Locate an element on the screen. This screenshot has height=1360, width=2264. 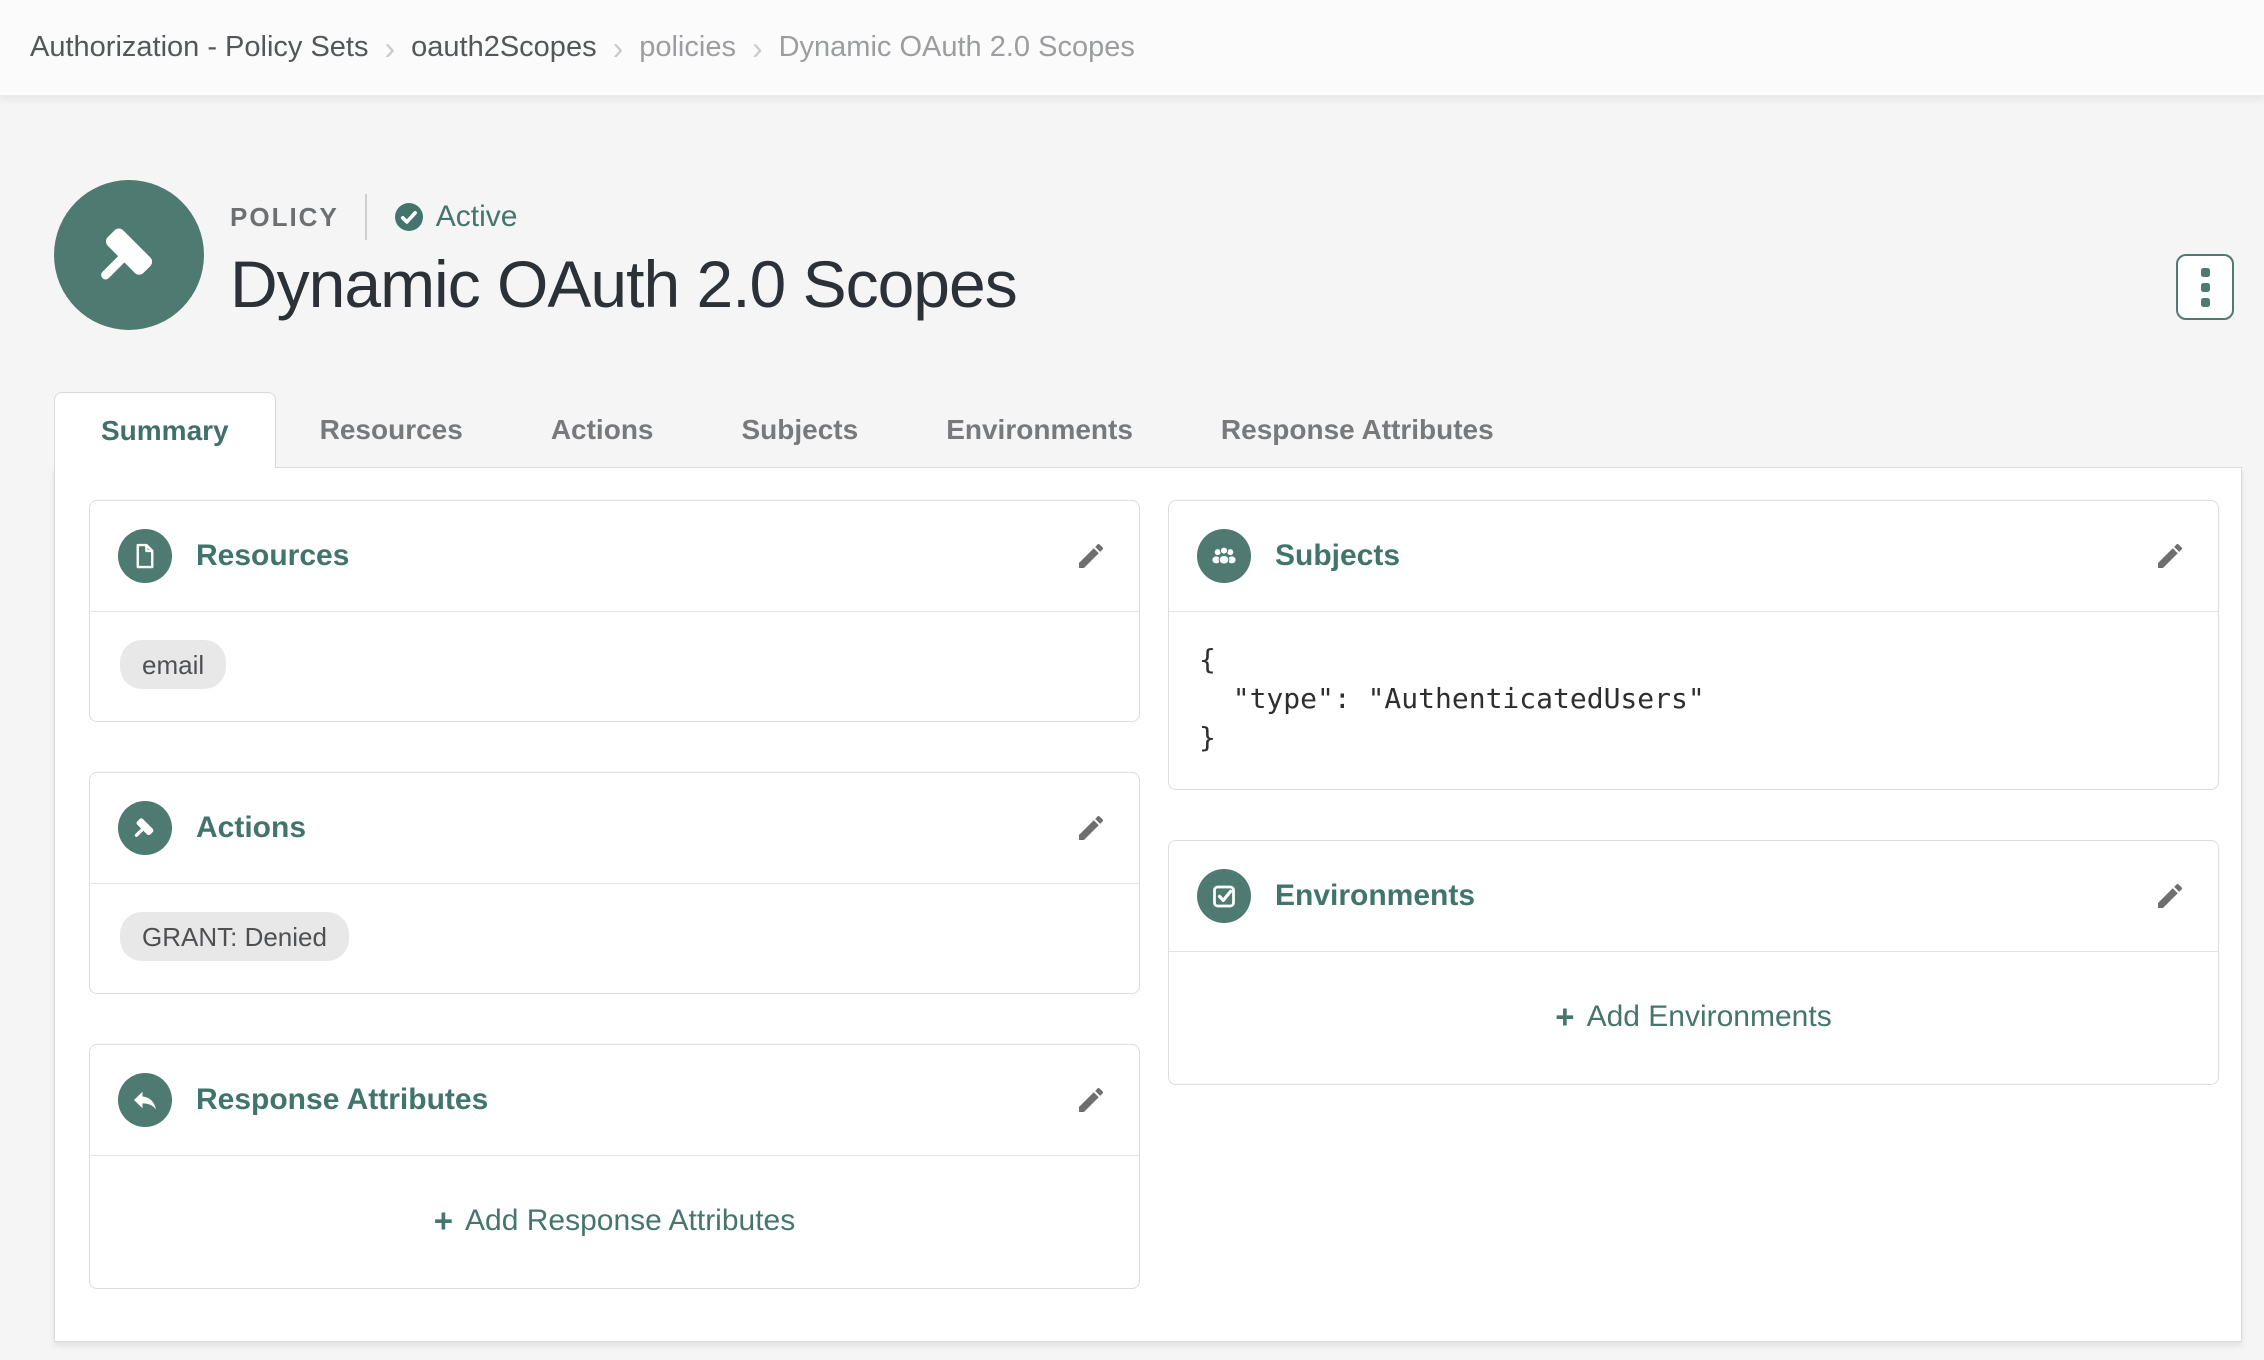
status-label: Active is located at coordinates (476, 216).